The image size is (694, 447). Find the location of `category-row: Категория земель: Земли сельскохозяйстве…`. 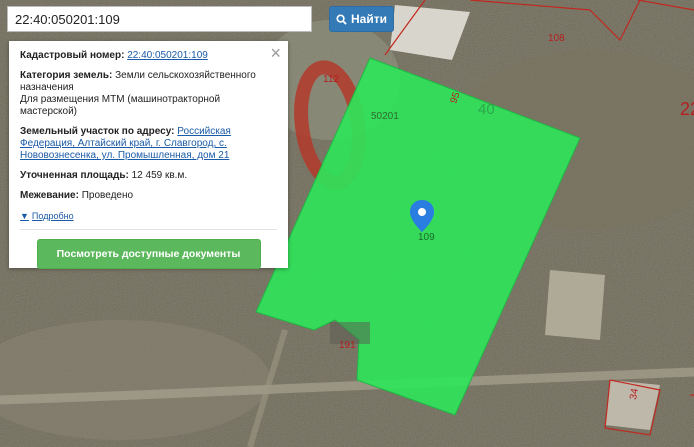

category-row: Категория земель: Земли сельскохозяйстве… is located at coordinates (148, 94).